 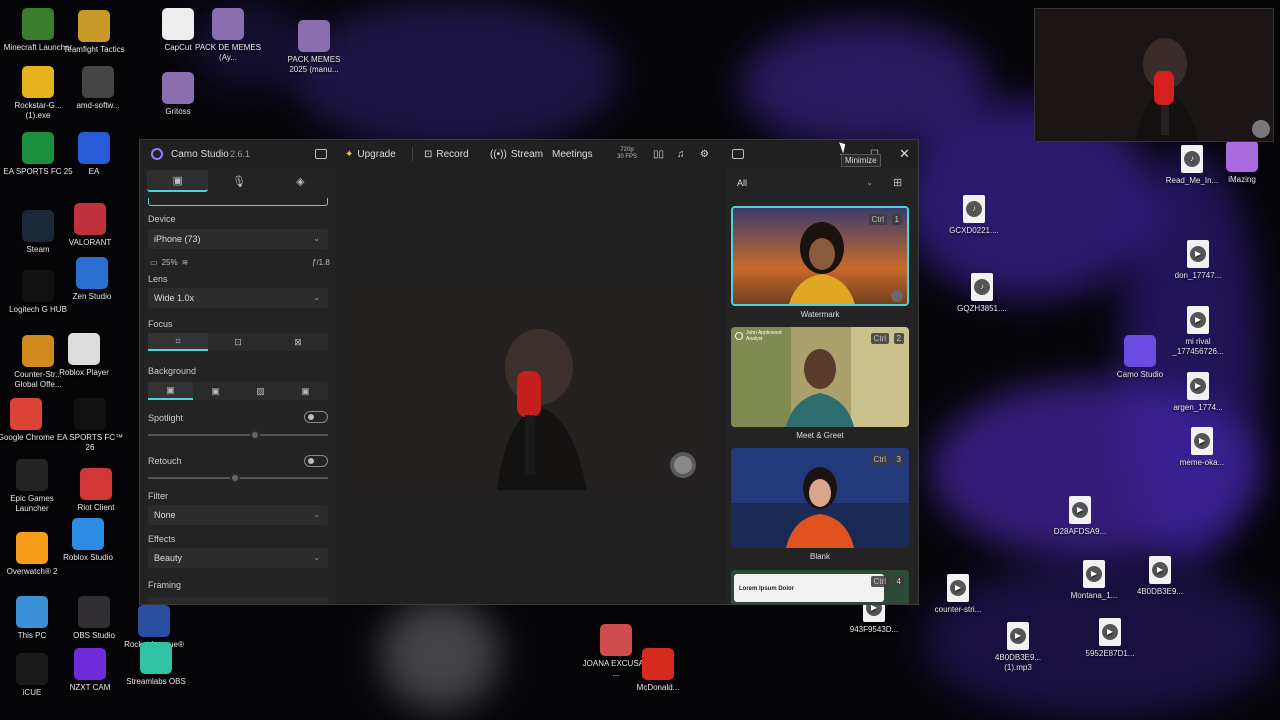 I want to click on overlay-card-meet-greet: John Appleseed Analyst Ctrl 2, so click(x=820, y=377).